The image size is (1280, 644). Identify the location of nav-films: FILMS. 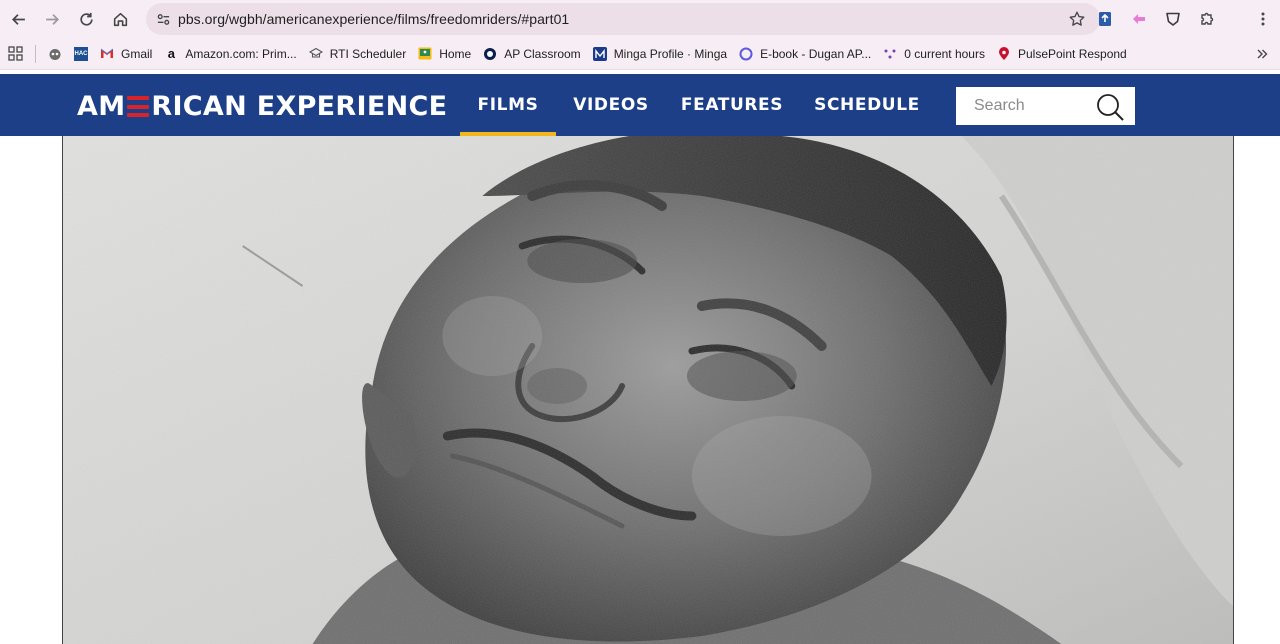
(508, 105).